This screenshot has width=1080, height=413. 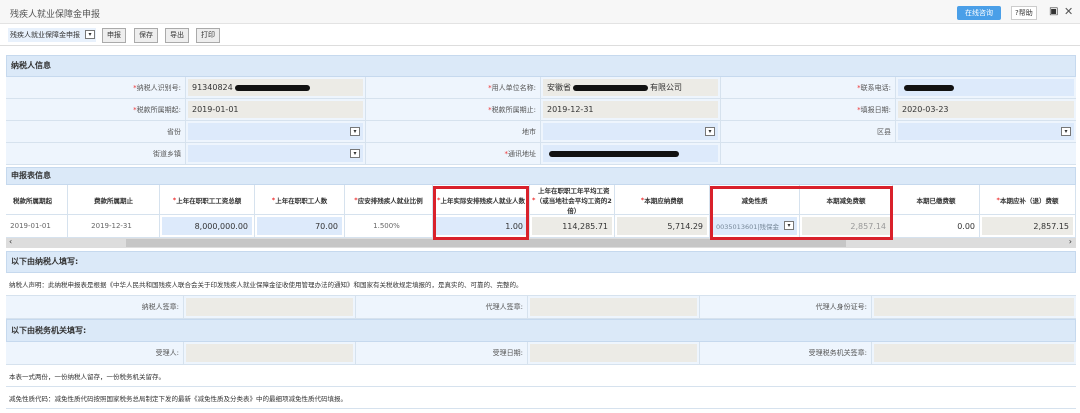 What do you see at coordinates (212, 87) in the screenshot?
I see `tax-id-value: 91340824` at bounding box center [212, 87].